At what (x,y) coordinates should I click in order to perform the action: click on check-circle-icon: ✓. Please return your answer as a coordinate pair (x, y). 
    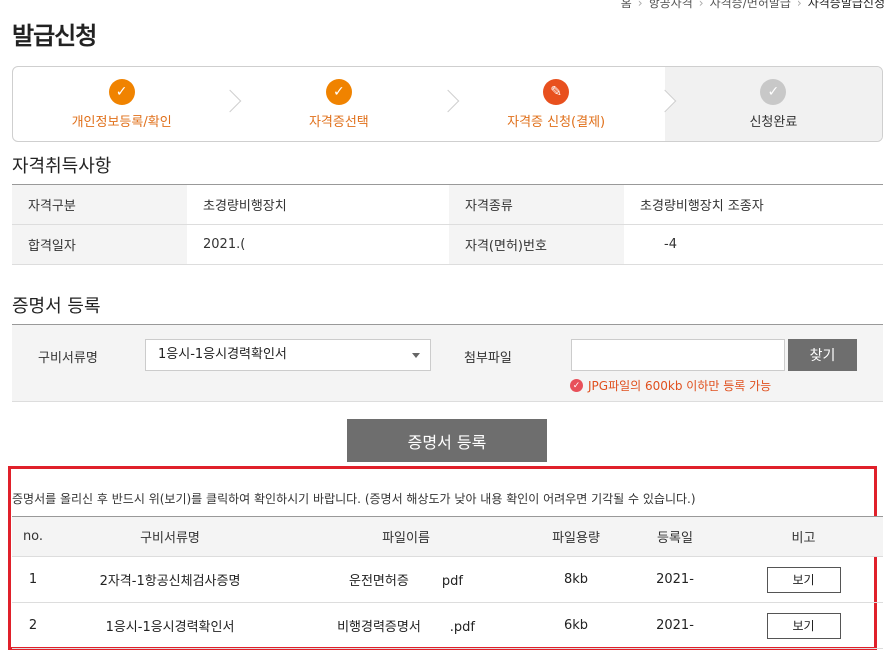
    Looking at the image, I should click on (576, 385).